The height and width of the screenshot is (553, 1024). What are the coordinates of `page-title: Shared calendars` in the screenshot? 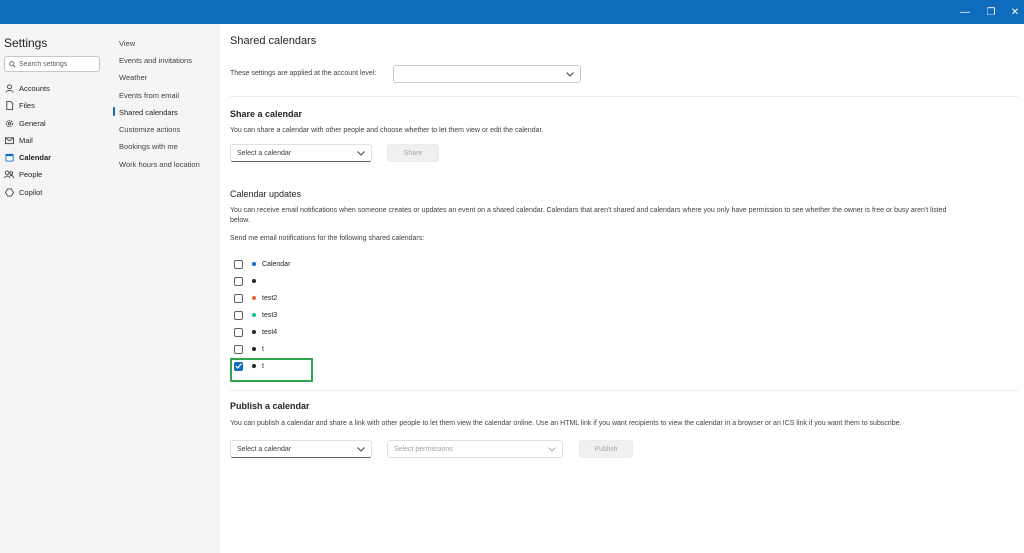 It's located at (273, 41).